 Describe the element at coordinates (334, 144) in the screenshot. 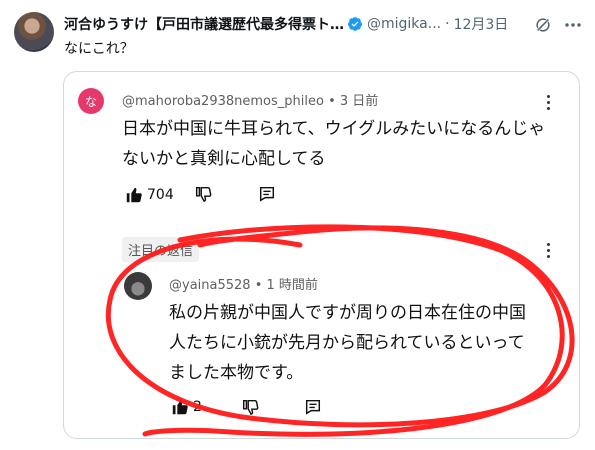

I see `comment-text: 日本が中国に牛耳られて、ウイグルみたいになるんじゃないかと真剣に心配してる` at that location.